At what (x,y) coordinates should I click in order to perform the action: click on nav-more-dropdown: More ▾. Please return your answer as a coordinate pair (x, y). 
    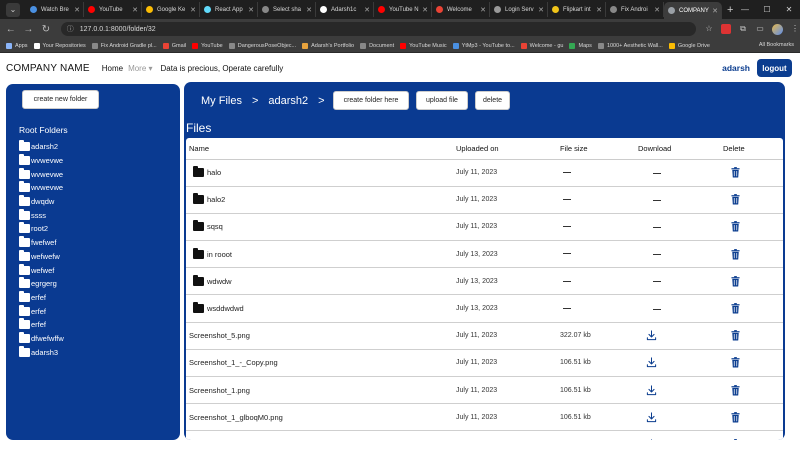
    Looking at the image, I should click on (140, 68).